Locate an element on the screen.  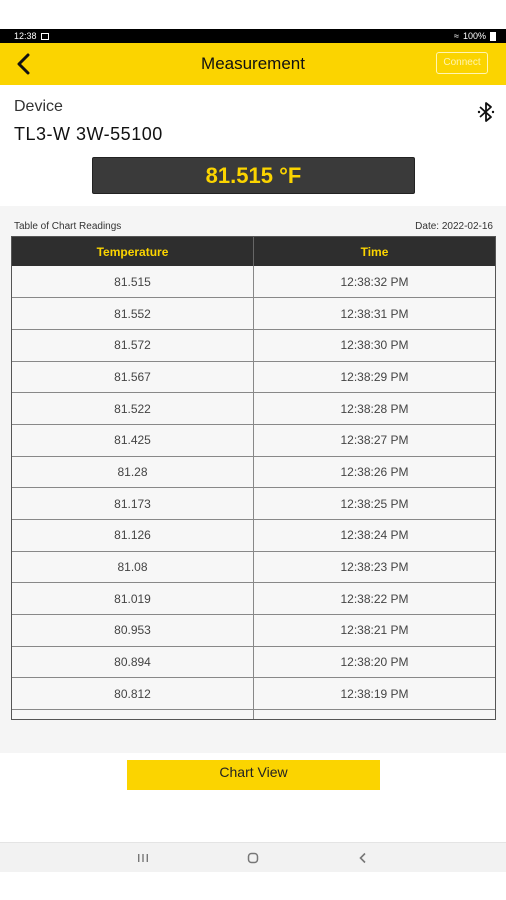
connect-button: Connect is located at coordinates (462, 63).